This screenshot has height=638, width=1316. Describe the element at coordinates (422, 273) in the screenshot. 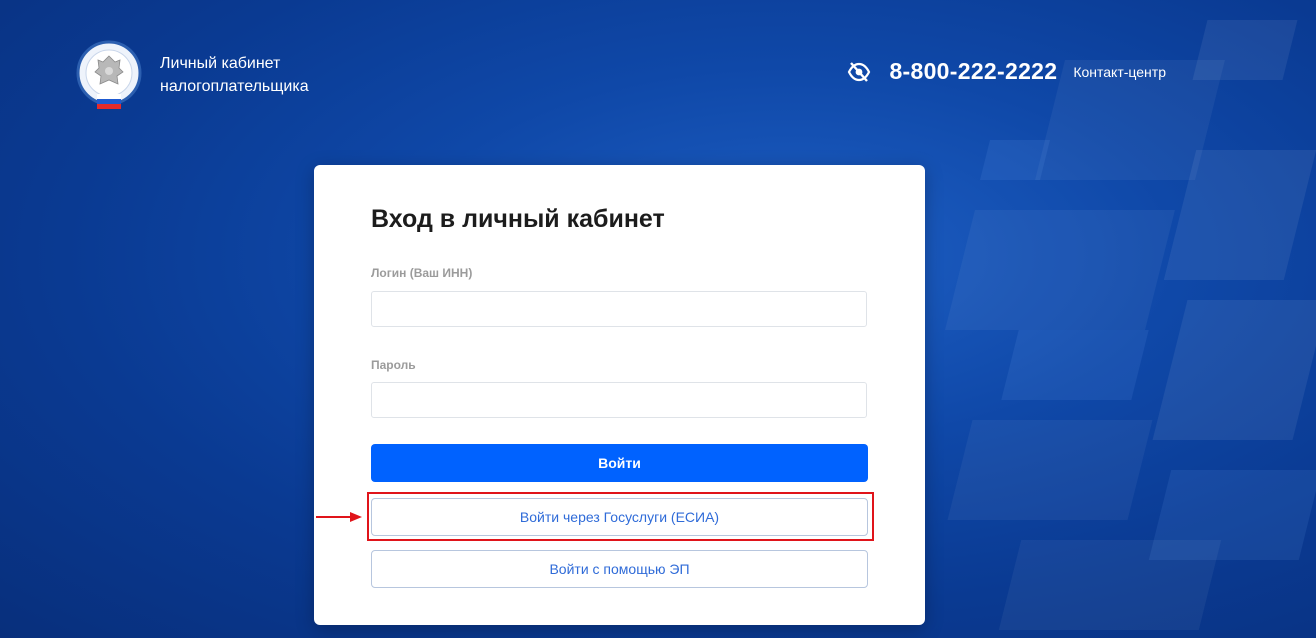

I see `login-label: Логин (Ваш ИНН)` at that location.